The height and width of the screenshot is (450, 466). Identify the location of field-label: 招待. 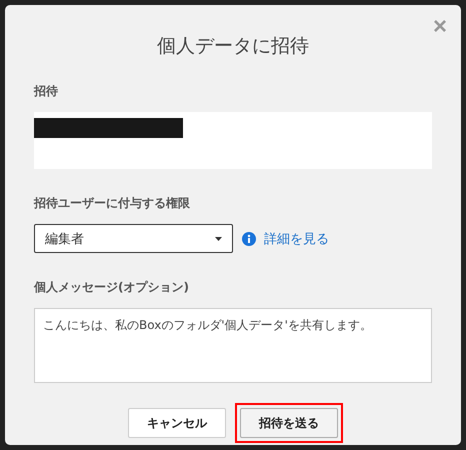
(46, 91).